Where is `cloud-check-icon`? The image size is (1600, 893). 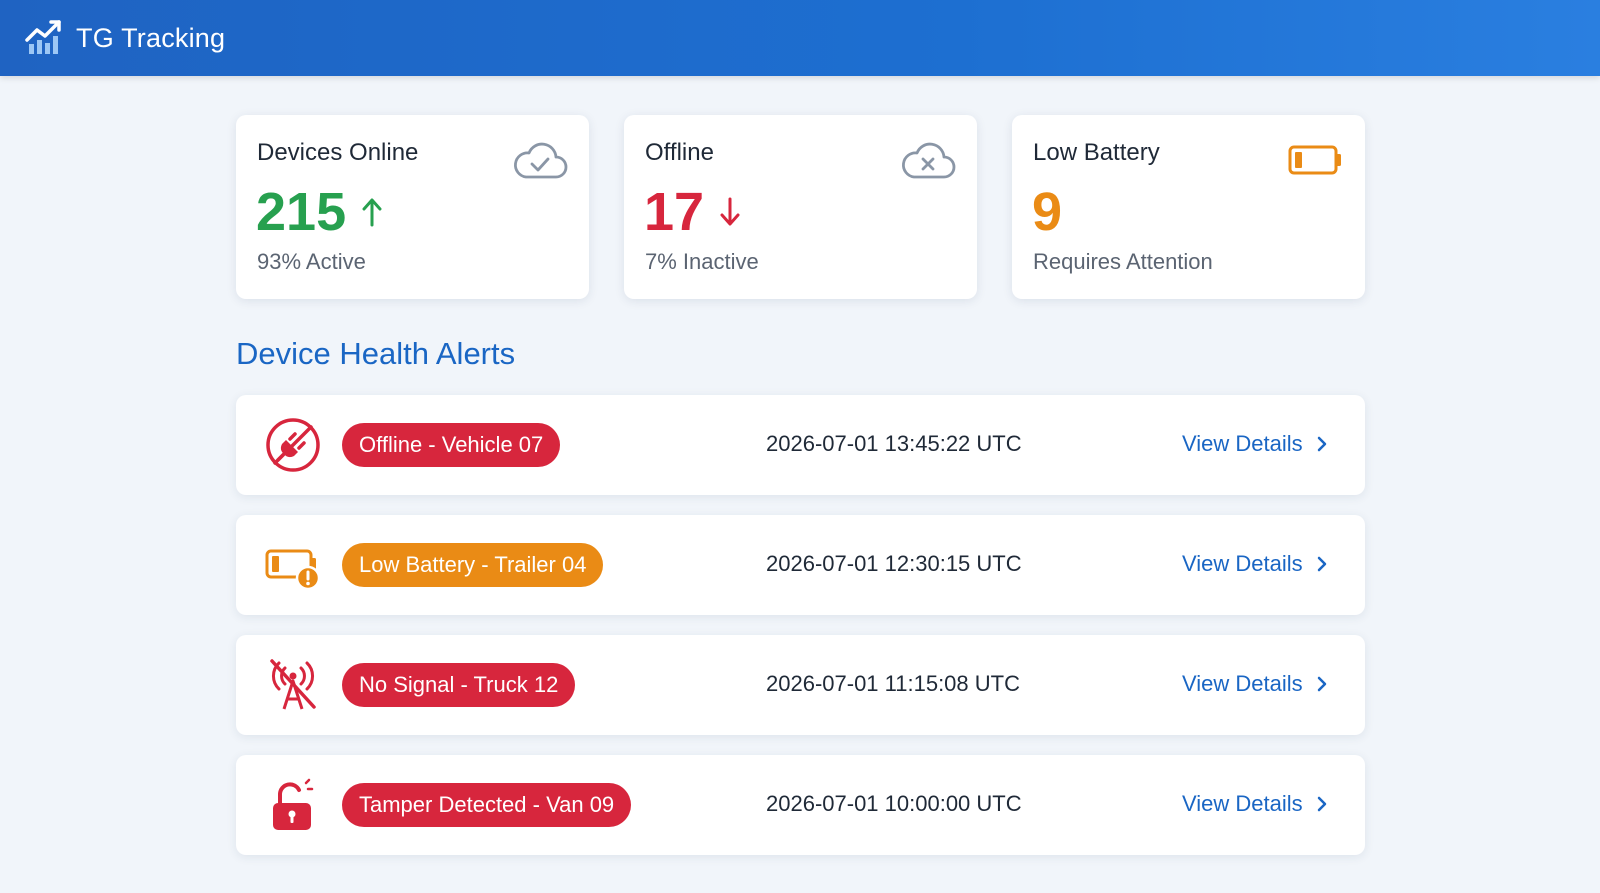 cloud-check-icon is located at coordinates (541, 160).